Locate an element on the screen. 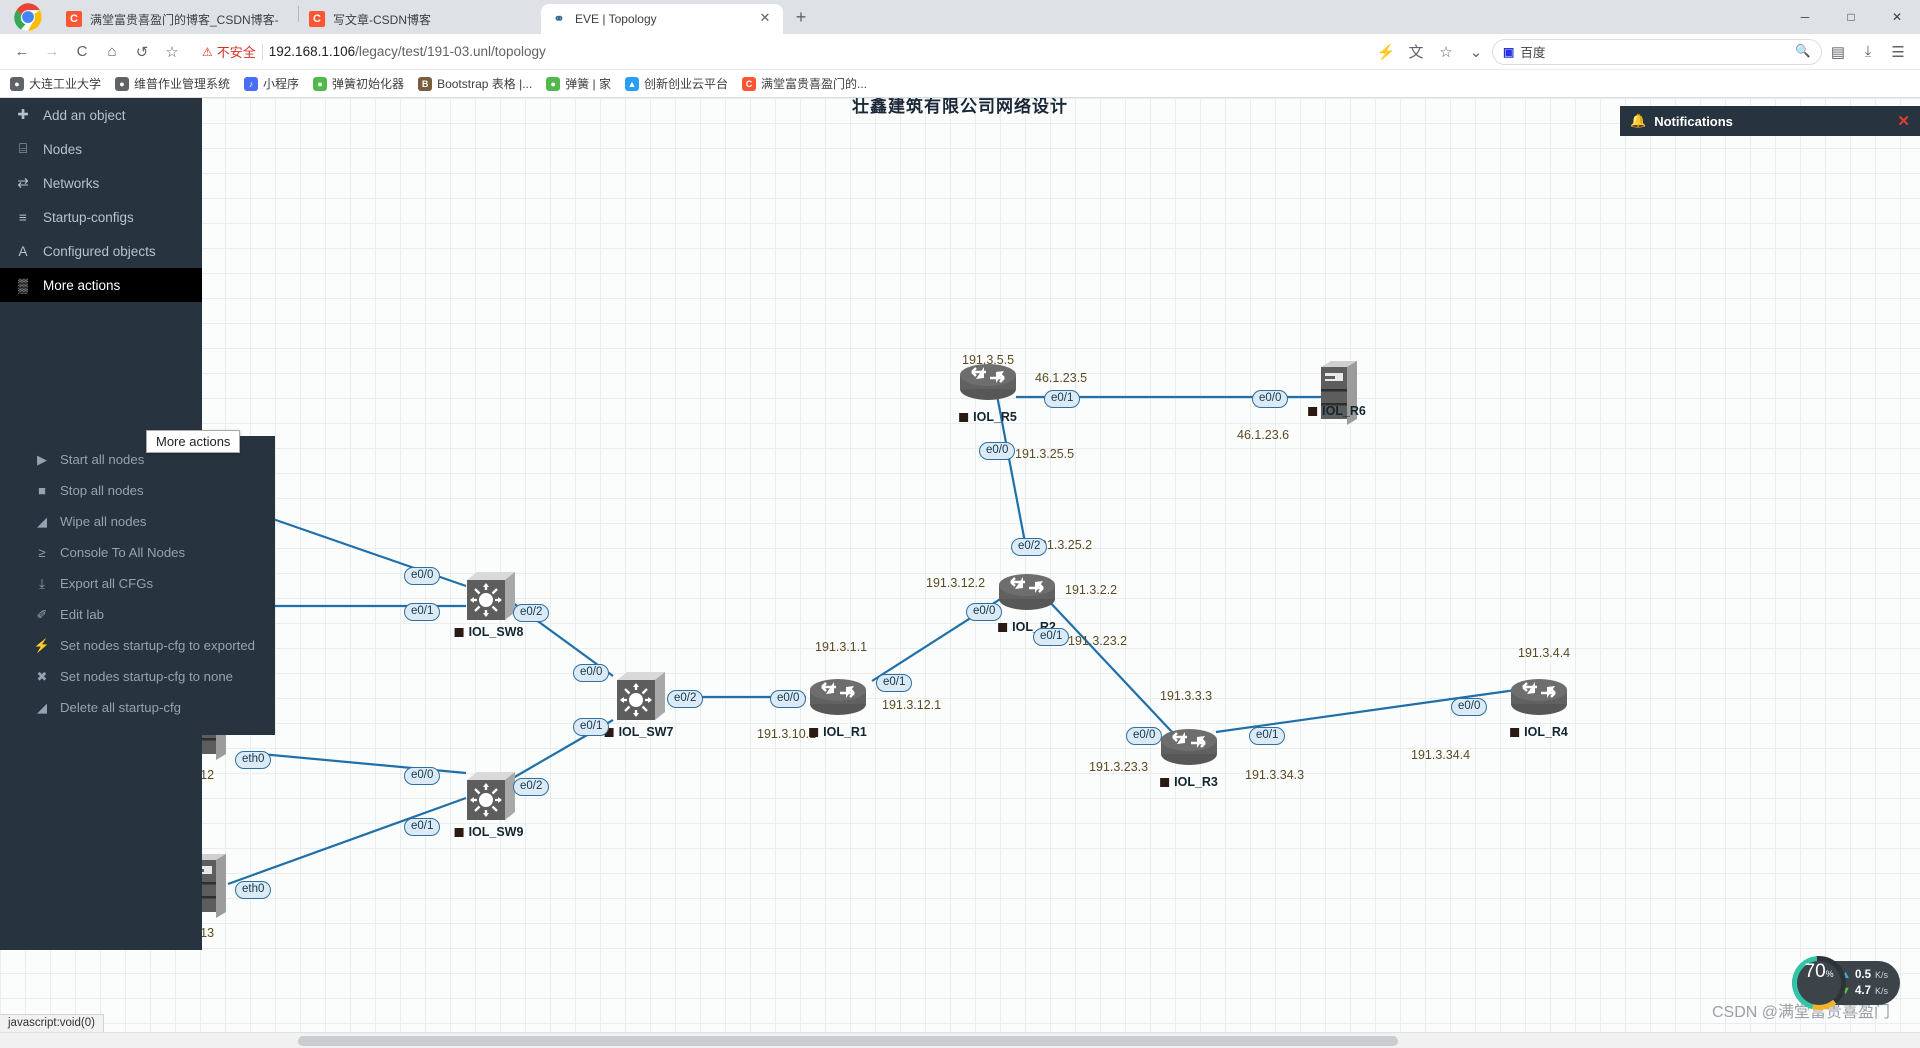 This screenshot has height=1048, width=1920. menu-item-set-nodes-startup-cfg-to-exported: ⚡ Set nodes startup-cfg to exported is located at coordinates (142, 645).